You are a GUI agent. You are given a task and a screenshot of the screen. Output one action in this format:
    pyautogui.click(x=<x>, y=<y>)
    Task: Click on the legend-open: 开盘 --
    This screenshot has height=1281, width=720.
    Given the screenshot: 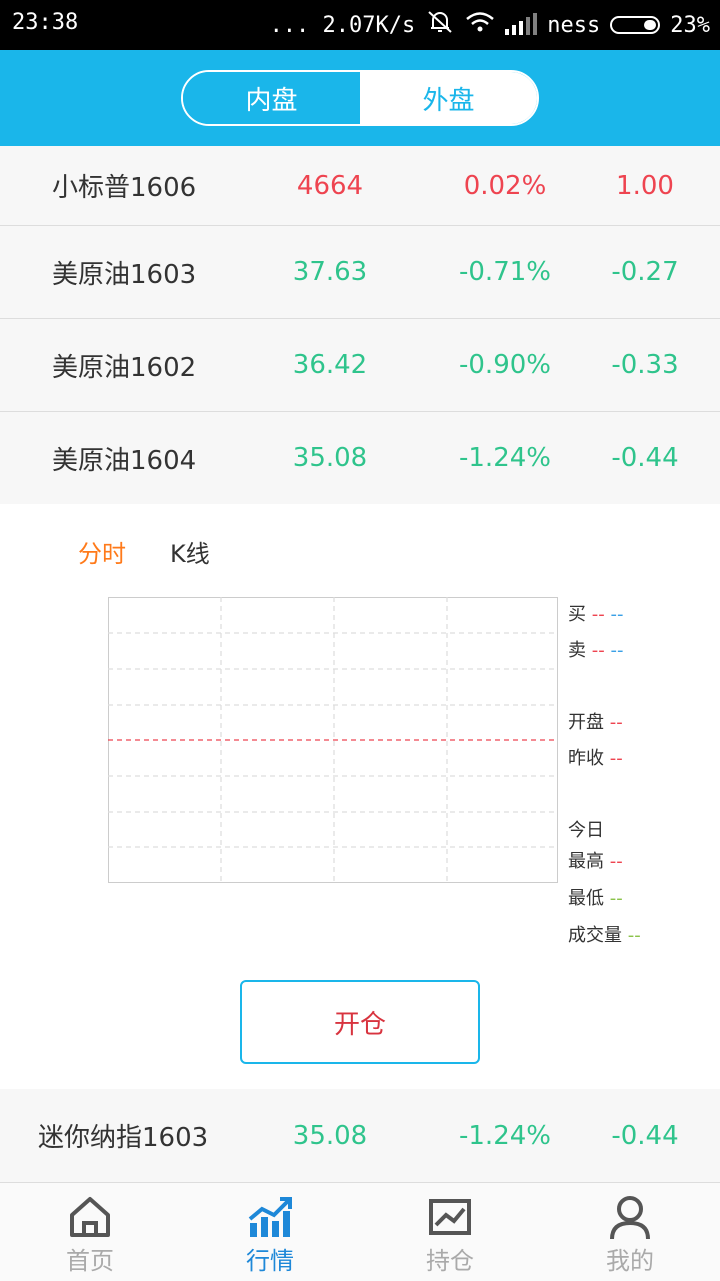 What is the action you would take?
    pyautogui.click(x=595, y=722)
    